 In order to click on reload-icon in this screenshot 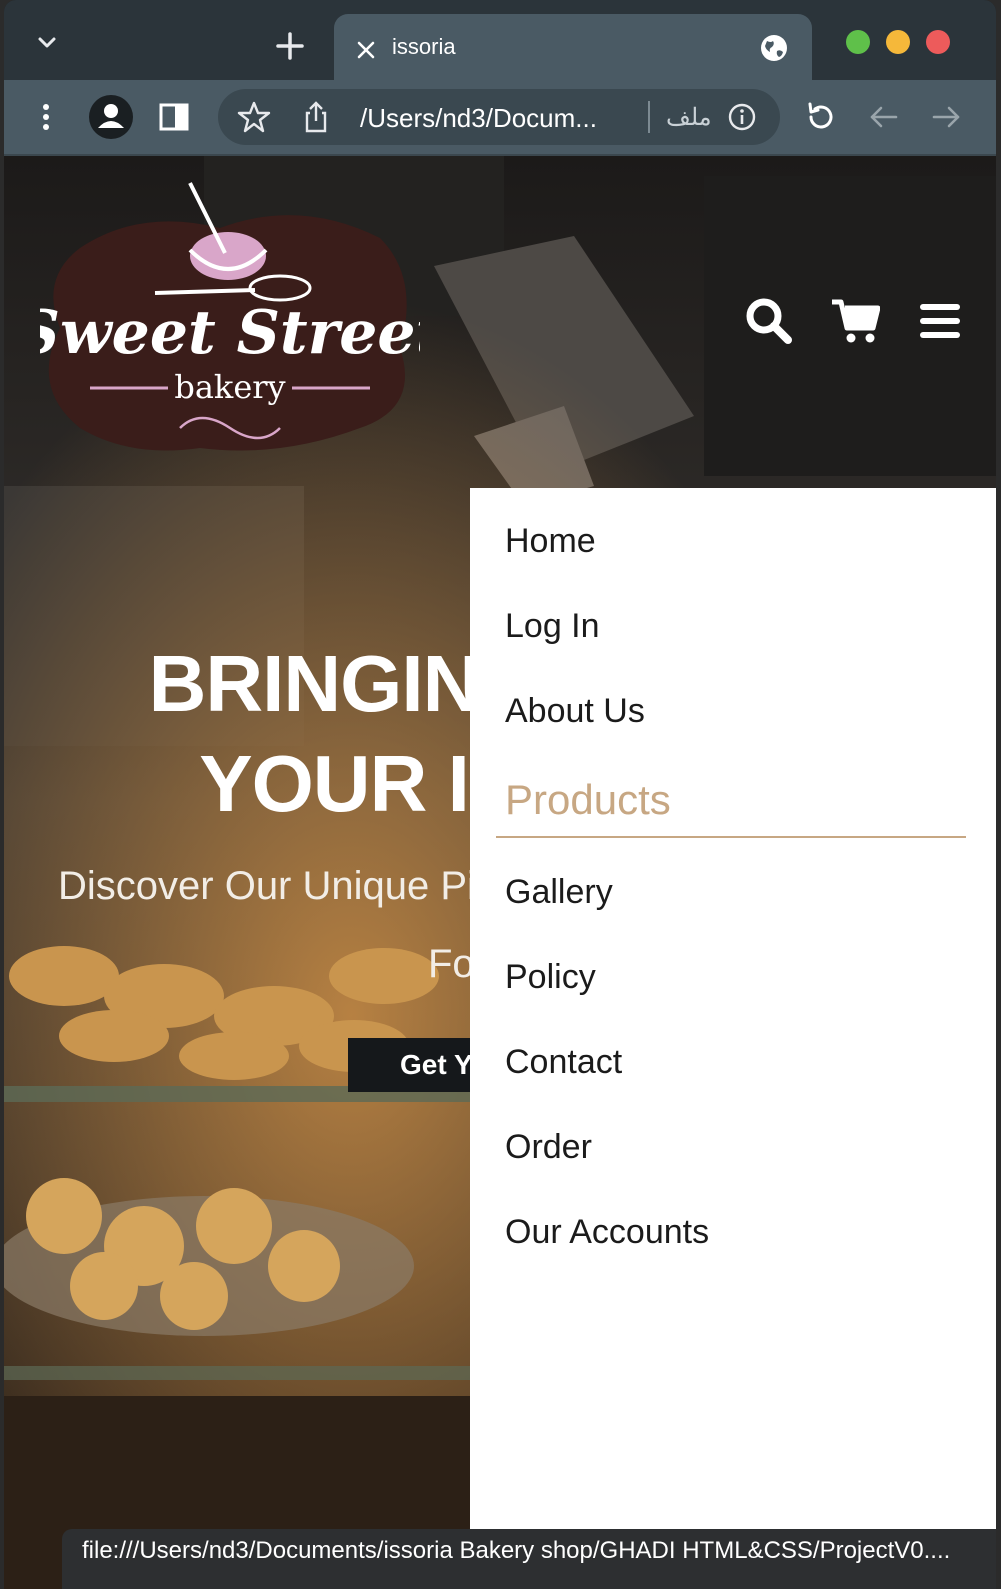, I will do `click(820, 117)`.